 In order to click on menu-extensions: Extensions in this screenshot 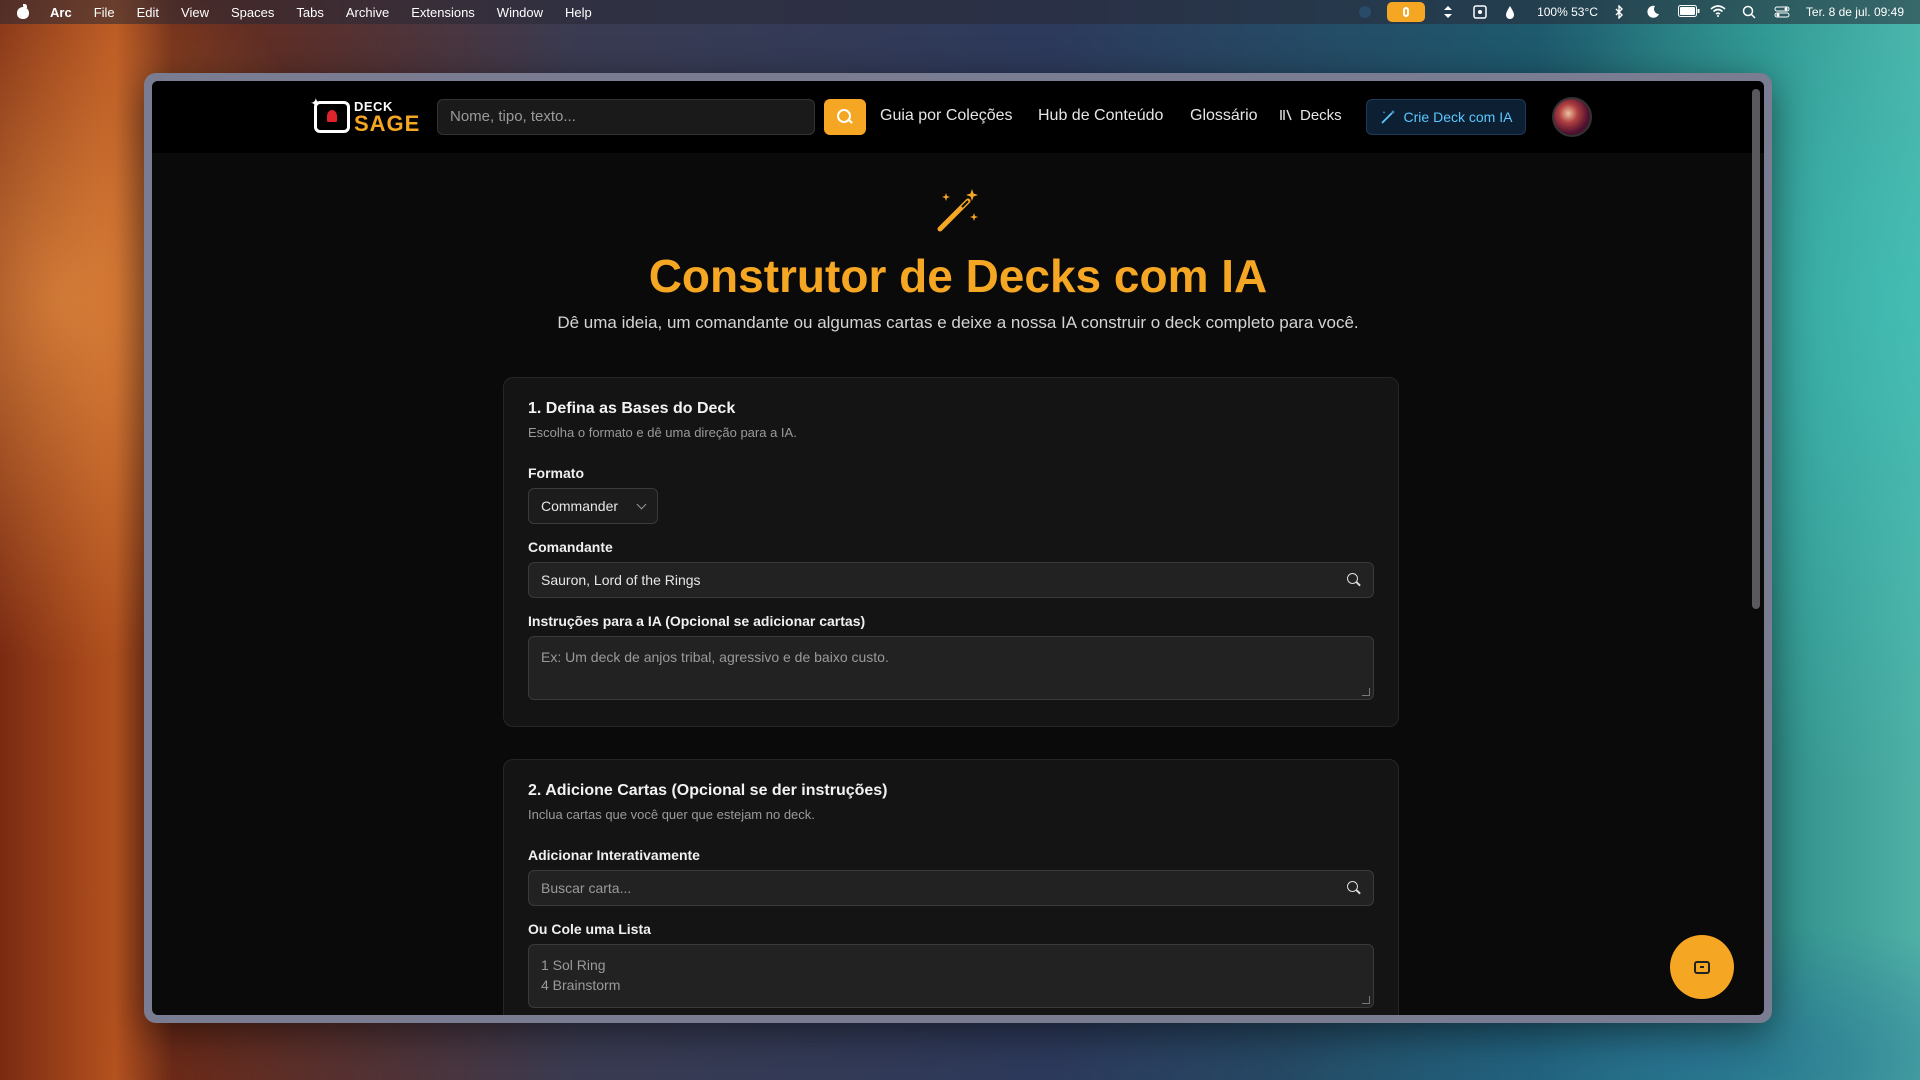, I will do `click(443, 12)`.